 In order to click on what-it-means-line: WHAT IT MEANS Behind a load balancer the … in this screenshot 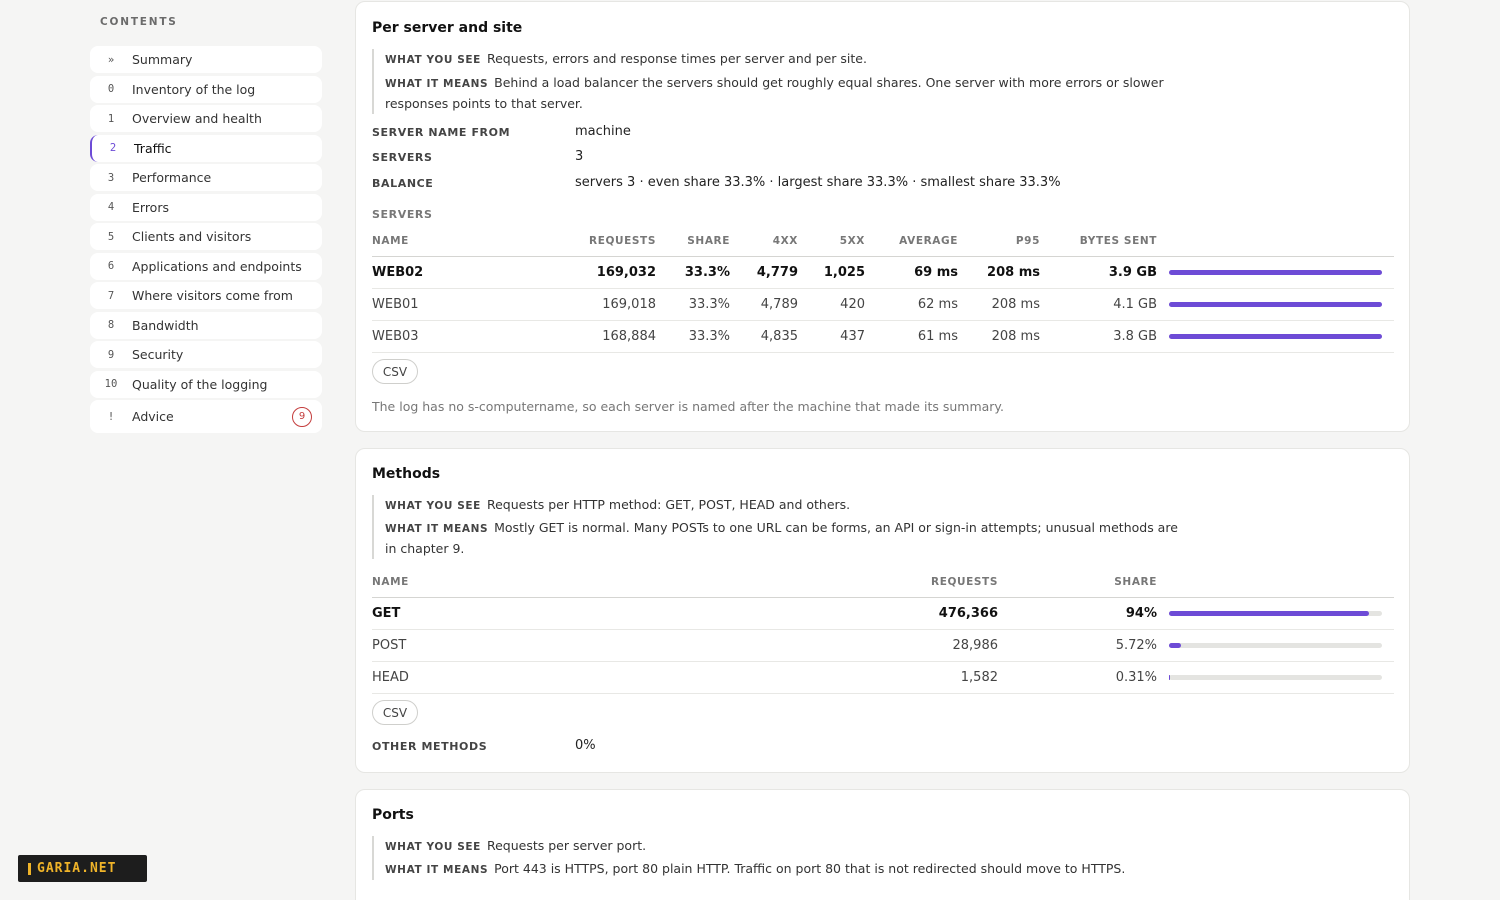, I will do `click(778, 93)`.